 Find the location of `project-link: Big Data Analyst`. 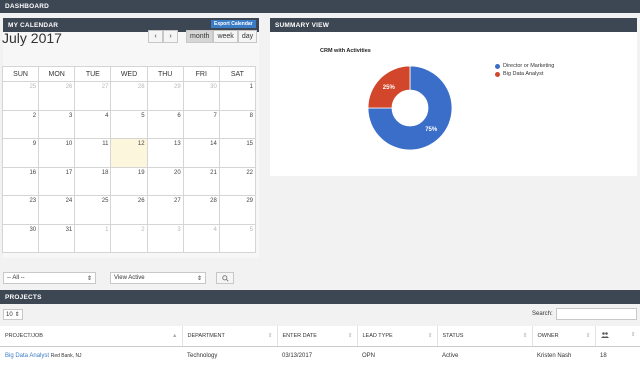

project-link: Big Data Analyst is located at coordinates (27, 356).